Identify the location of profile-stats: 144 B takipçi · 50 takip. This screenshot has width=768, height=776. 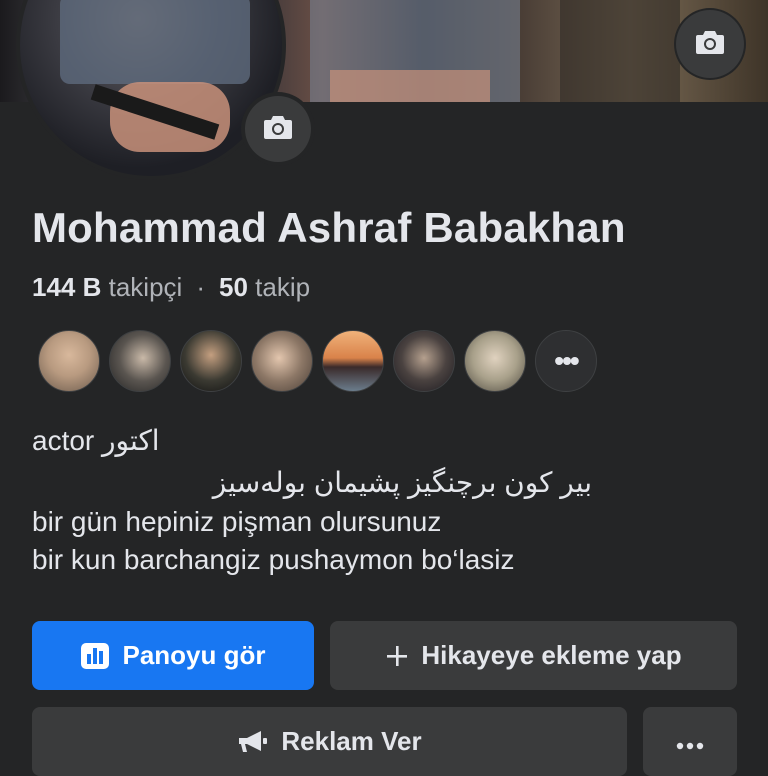
(171, 287).